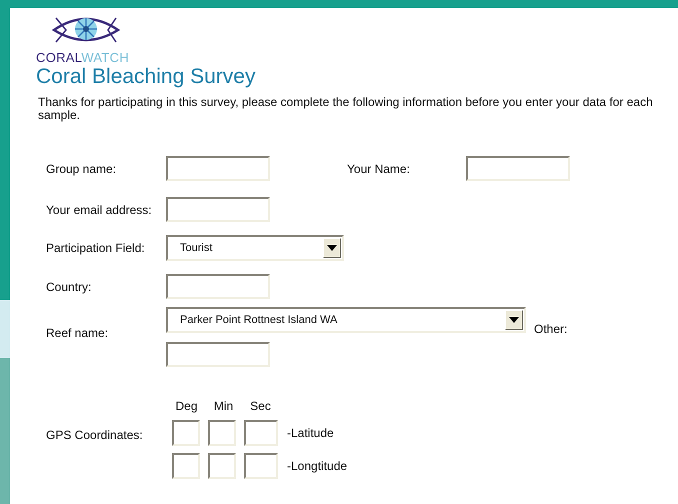 The height and width of the screenshot is (504, 678). I want to click on field-label: Reef name:, so click(78, 333).